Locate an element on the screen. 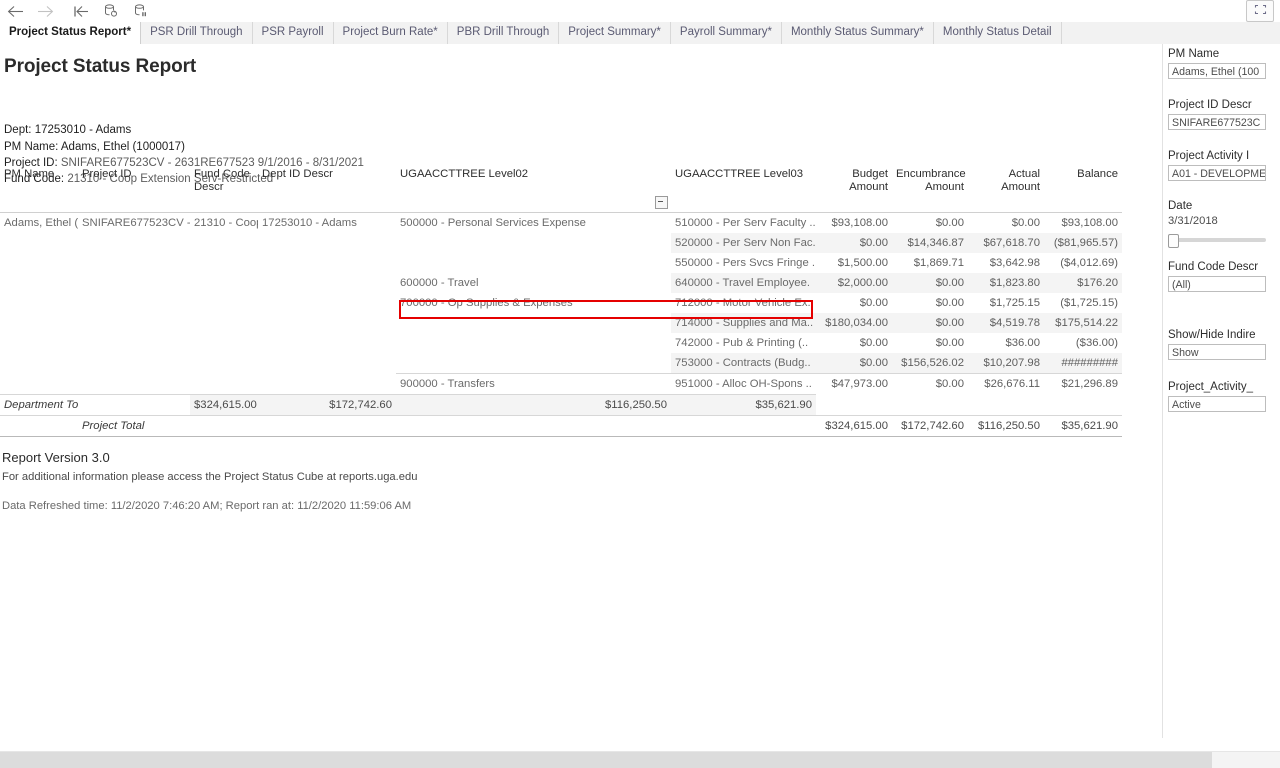 This screenshot has height=768, width=1280. project-total-spacer-e is located at coordinates (743, 426).